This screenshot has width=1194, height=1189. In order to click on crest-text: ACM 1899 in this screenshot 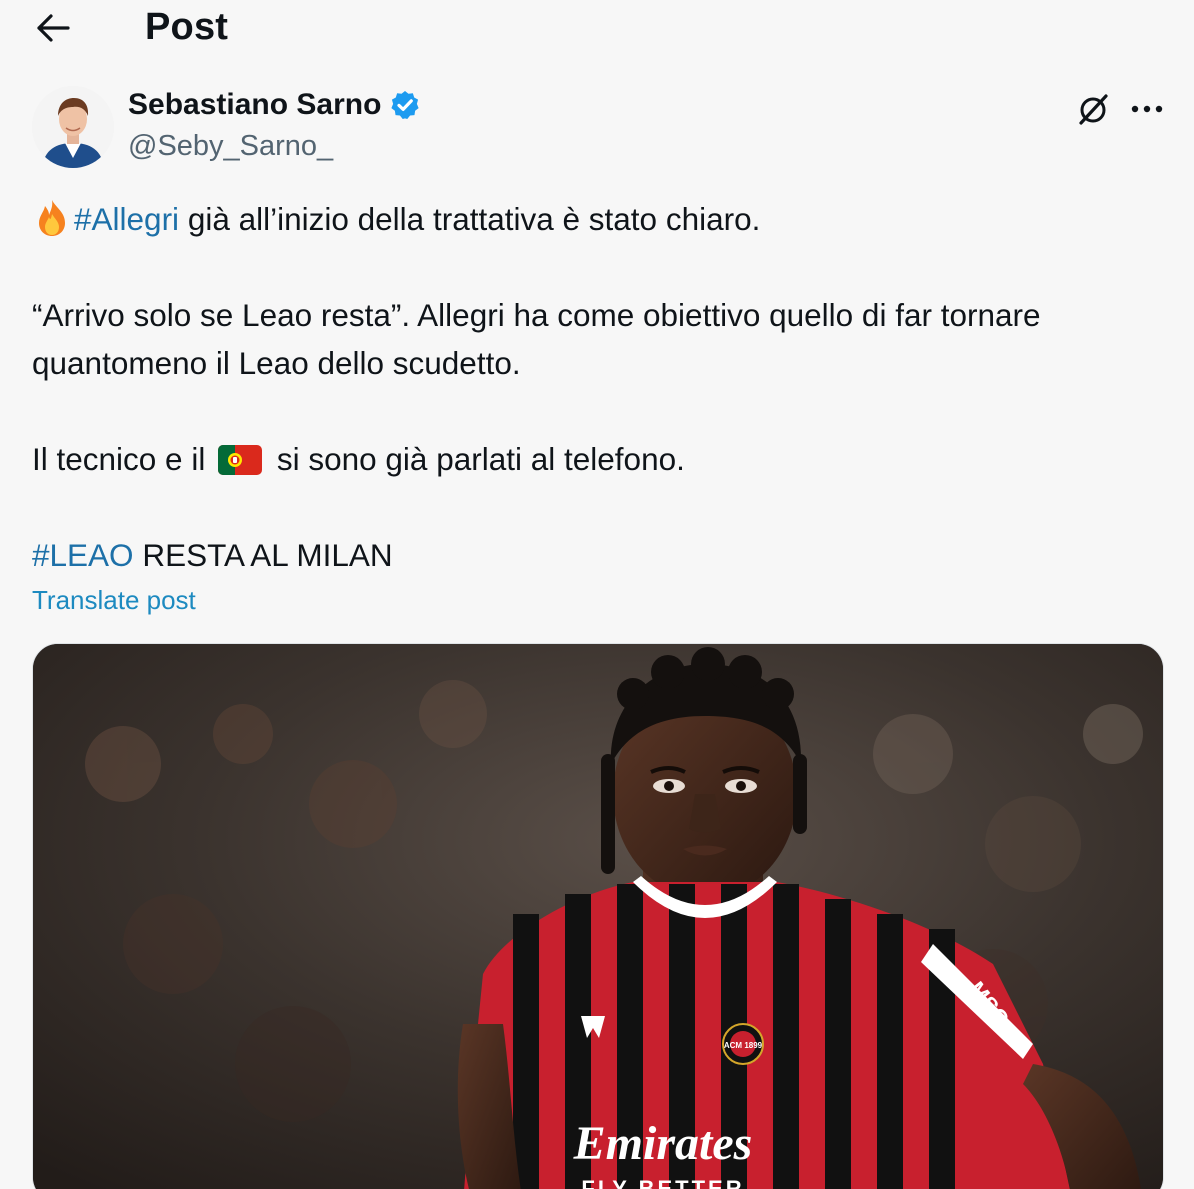, I will do `click(743, 1045)`.